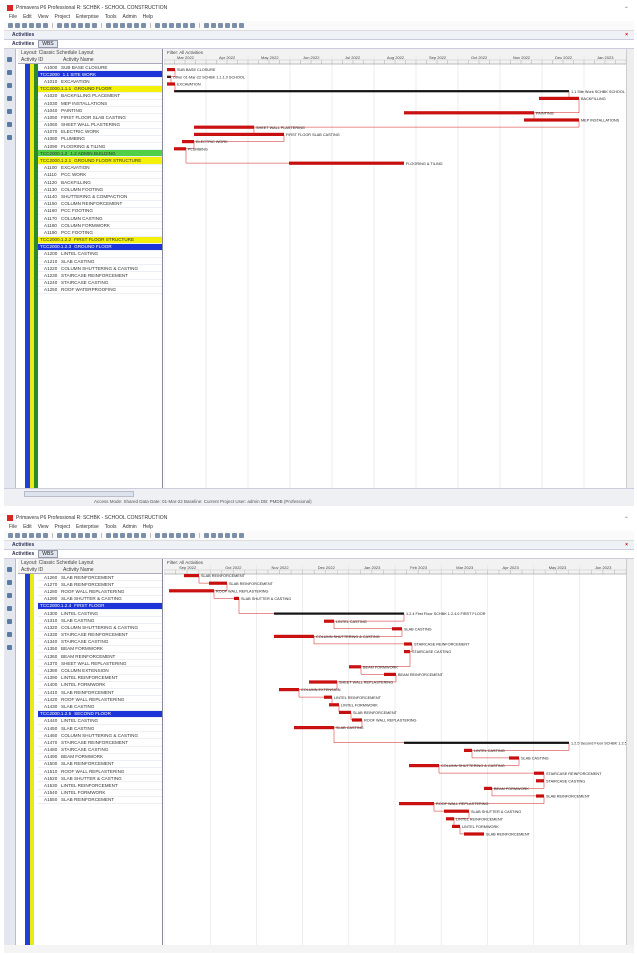 The image size is (637, 955). I want to click on table-row: A1060 SHEET WALL PLASTERING, so click(100, 125).